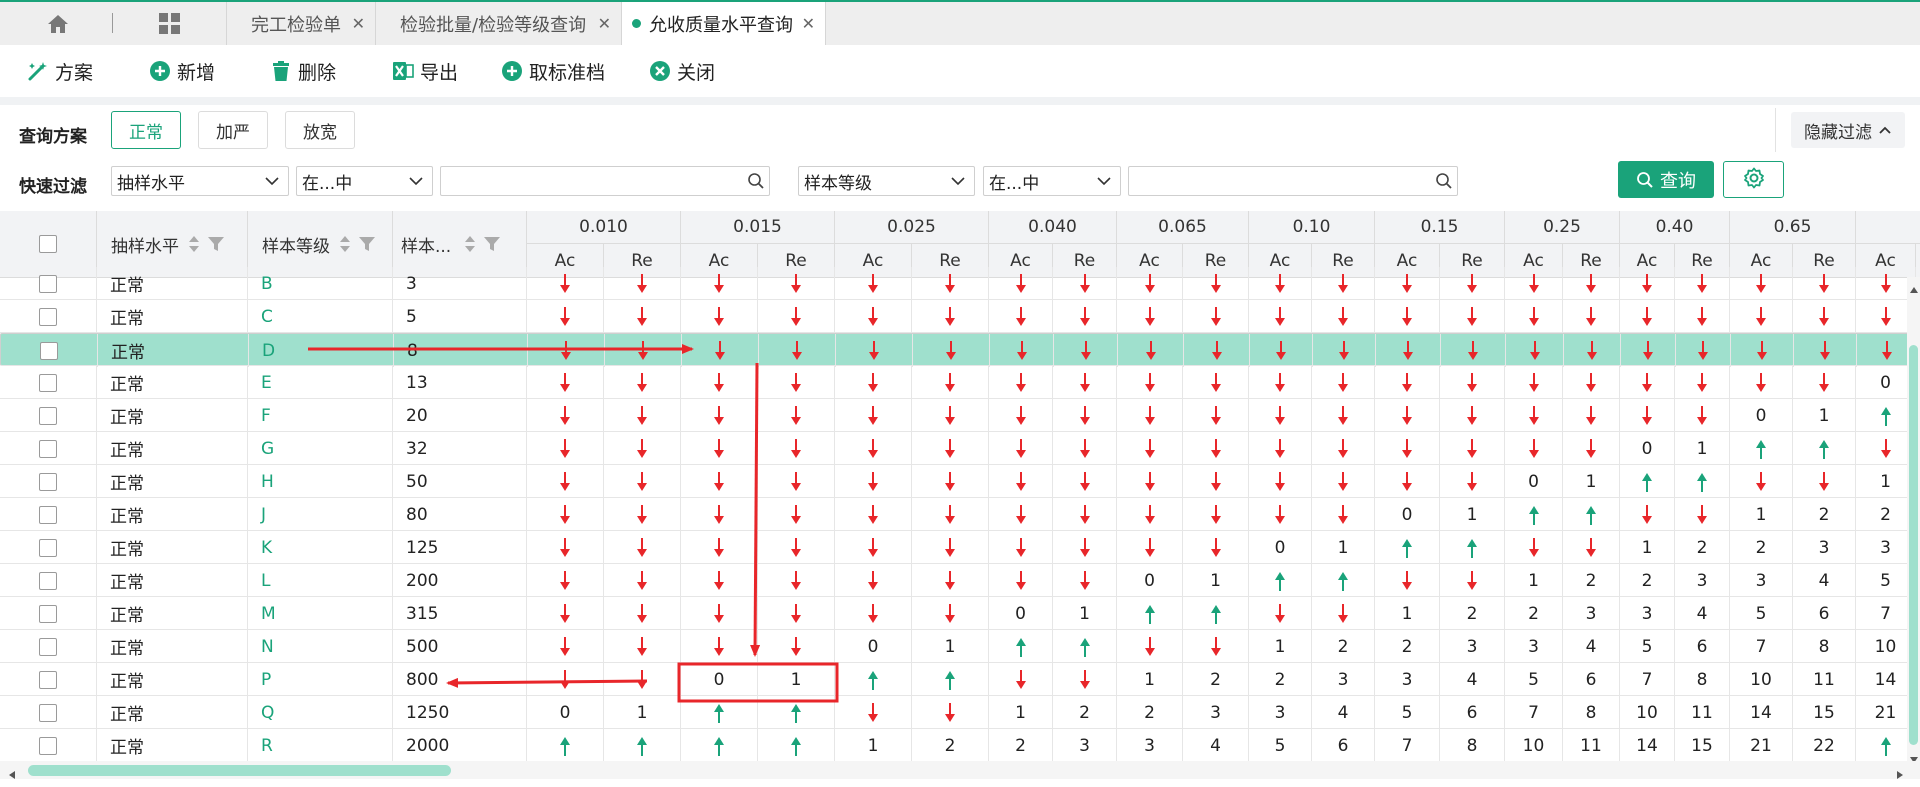  What do you see at coordinates (960, 283) in the screenshot?
I see `table-row: 正常 B 3` at bounding box center [960, 283].